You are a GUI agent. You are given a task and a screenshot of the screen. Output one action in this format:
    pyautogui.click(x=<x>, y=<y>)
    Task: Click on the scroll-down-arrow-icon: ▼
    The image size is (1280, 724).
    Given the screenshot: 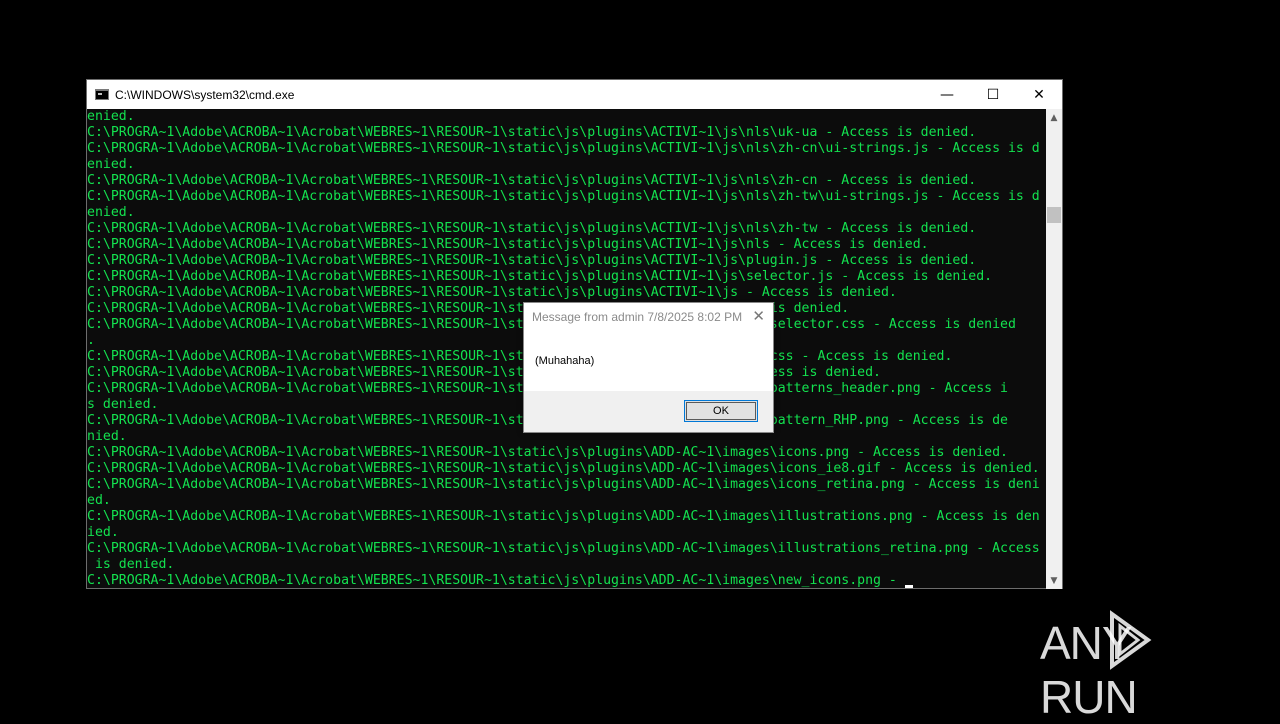 What is the action you would take?
    pyautogui.click(x=1054, y=580)
    